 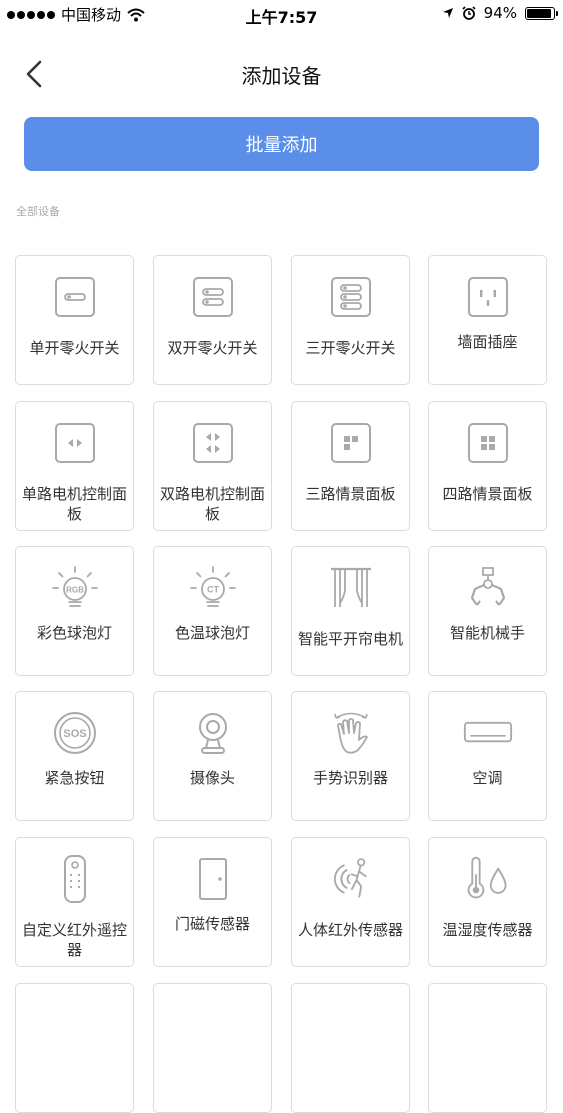 What do you see at coordinates (213, 443) in the screenshot?
I see `double-motor-panel-icon` at bounding box center [213, 443].